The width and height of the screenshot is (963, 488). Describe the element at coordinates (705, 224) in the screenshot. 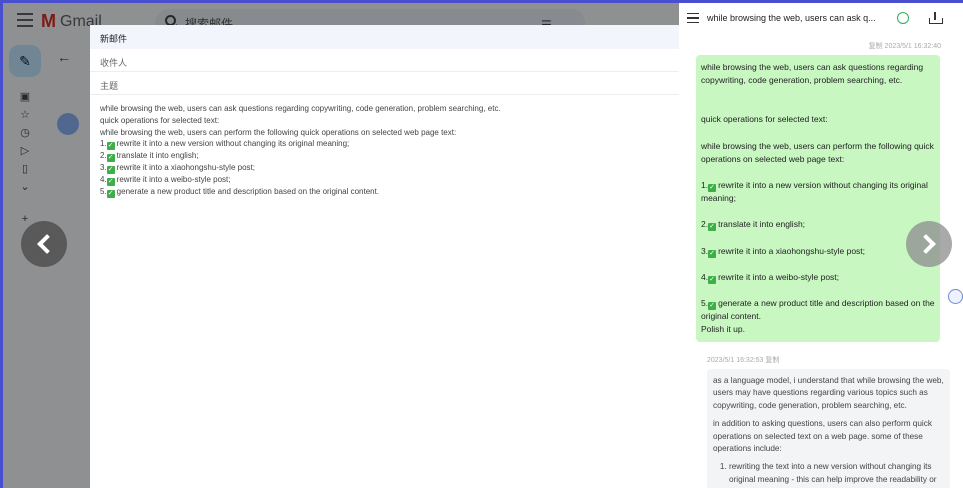

I see `user-item-number: 2.` at that location.